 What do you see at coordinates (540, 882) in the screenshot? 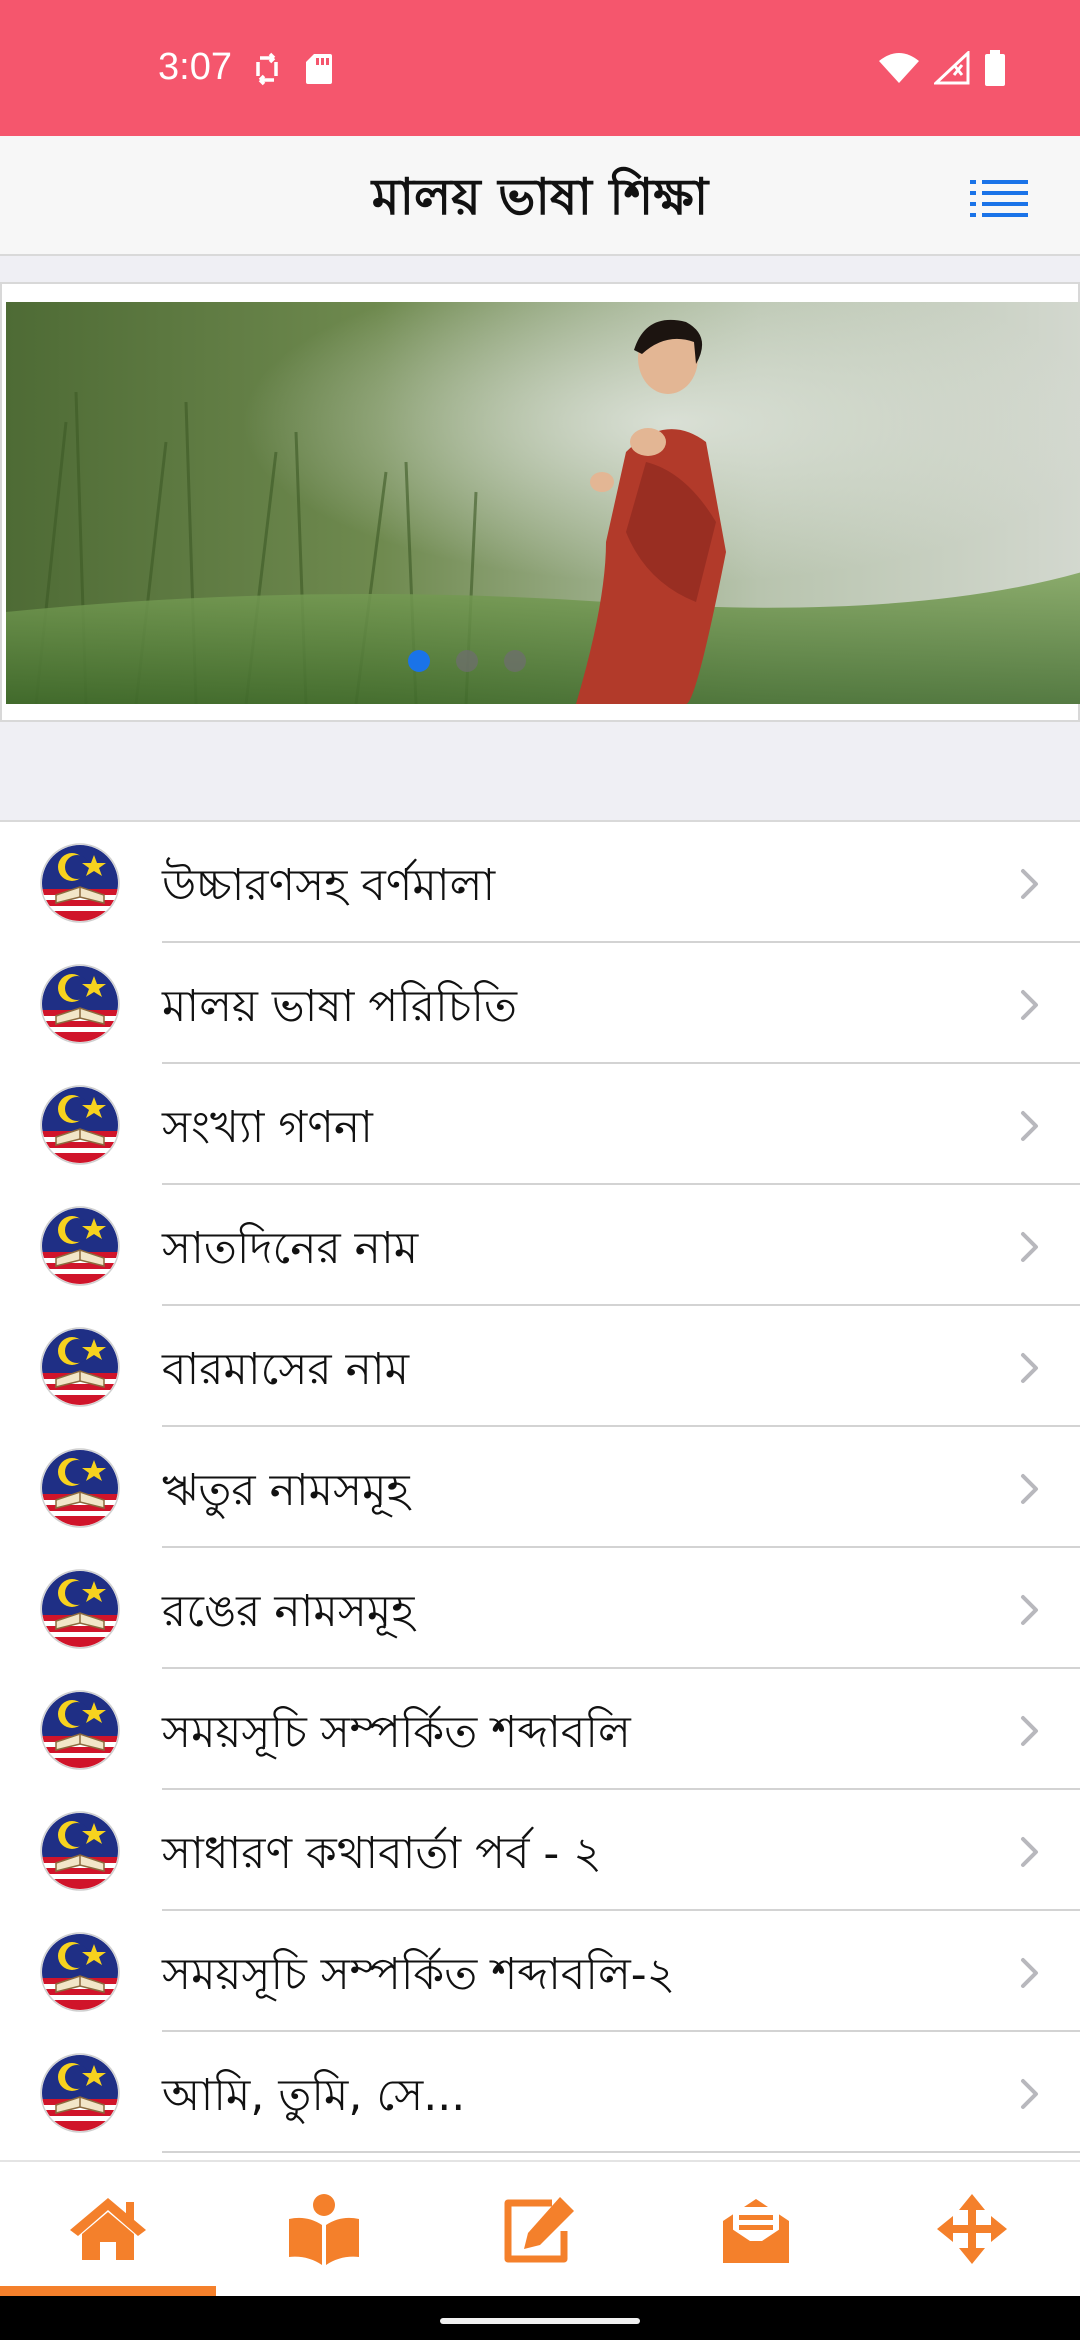
I see `list-item: উচ্চারণসহ বর্ণমালা` at bounding box center [540, 882].